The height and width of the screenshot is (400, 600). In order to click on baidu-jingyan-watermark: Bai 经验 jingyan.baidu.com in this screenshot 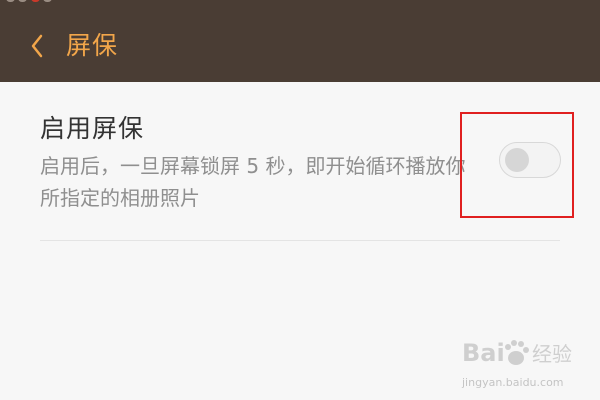, I will do `click(527, 364)`.